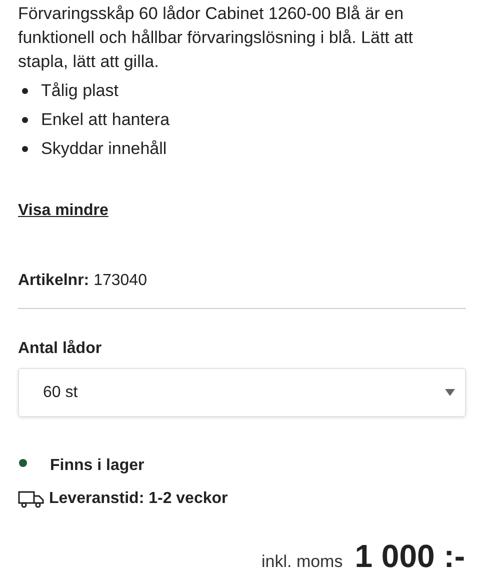 This screenshot has width=484, height=575. What do you see at coordinates (216, 38) in the screenshot?
I see `product-description: Förvaringsskåp 60 lådor Cabinet 1260-00 Blå är en funktionell och hållbar förvaringslösning i blå. Lätt att stapla, lätt att gilla.` at bounding box center [216, 38].